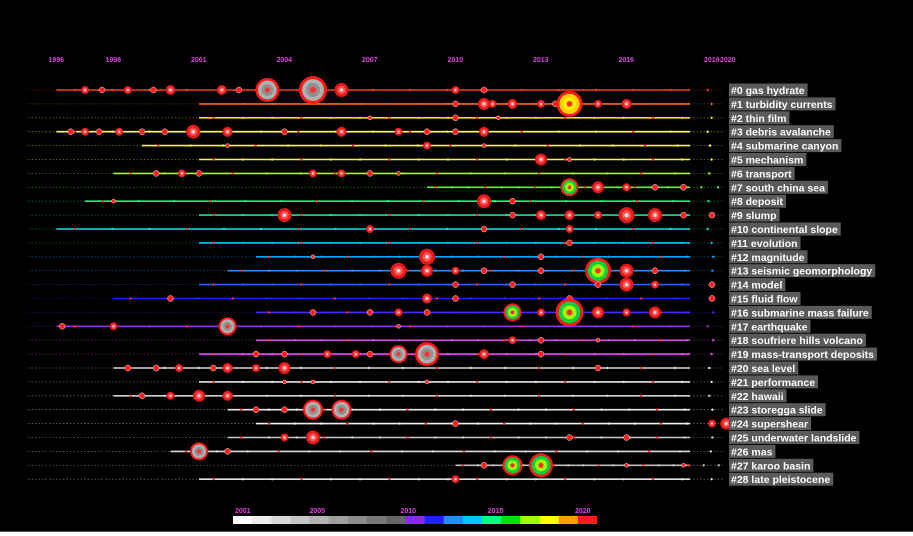 This screenshot has height=536, width=913. I want to click on cluster-label: #12 magnitude, so click(768, 258).